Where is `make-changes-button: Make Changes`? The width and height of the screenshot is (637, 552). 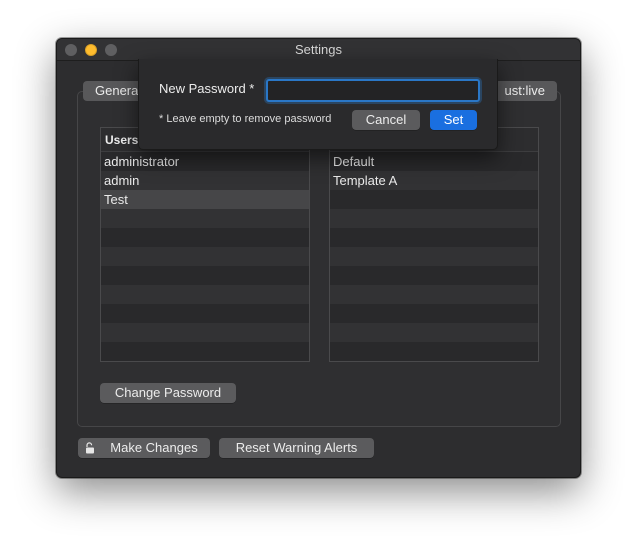 make-changes-button: Make Changes is located at coordinates (144, 448).